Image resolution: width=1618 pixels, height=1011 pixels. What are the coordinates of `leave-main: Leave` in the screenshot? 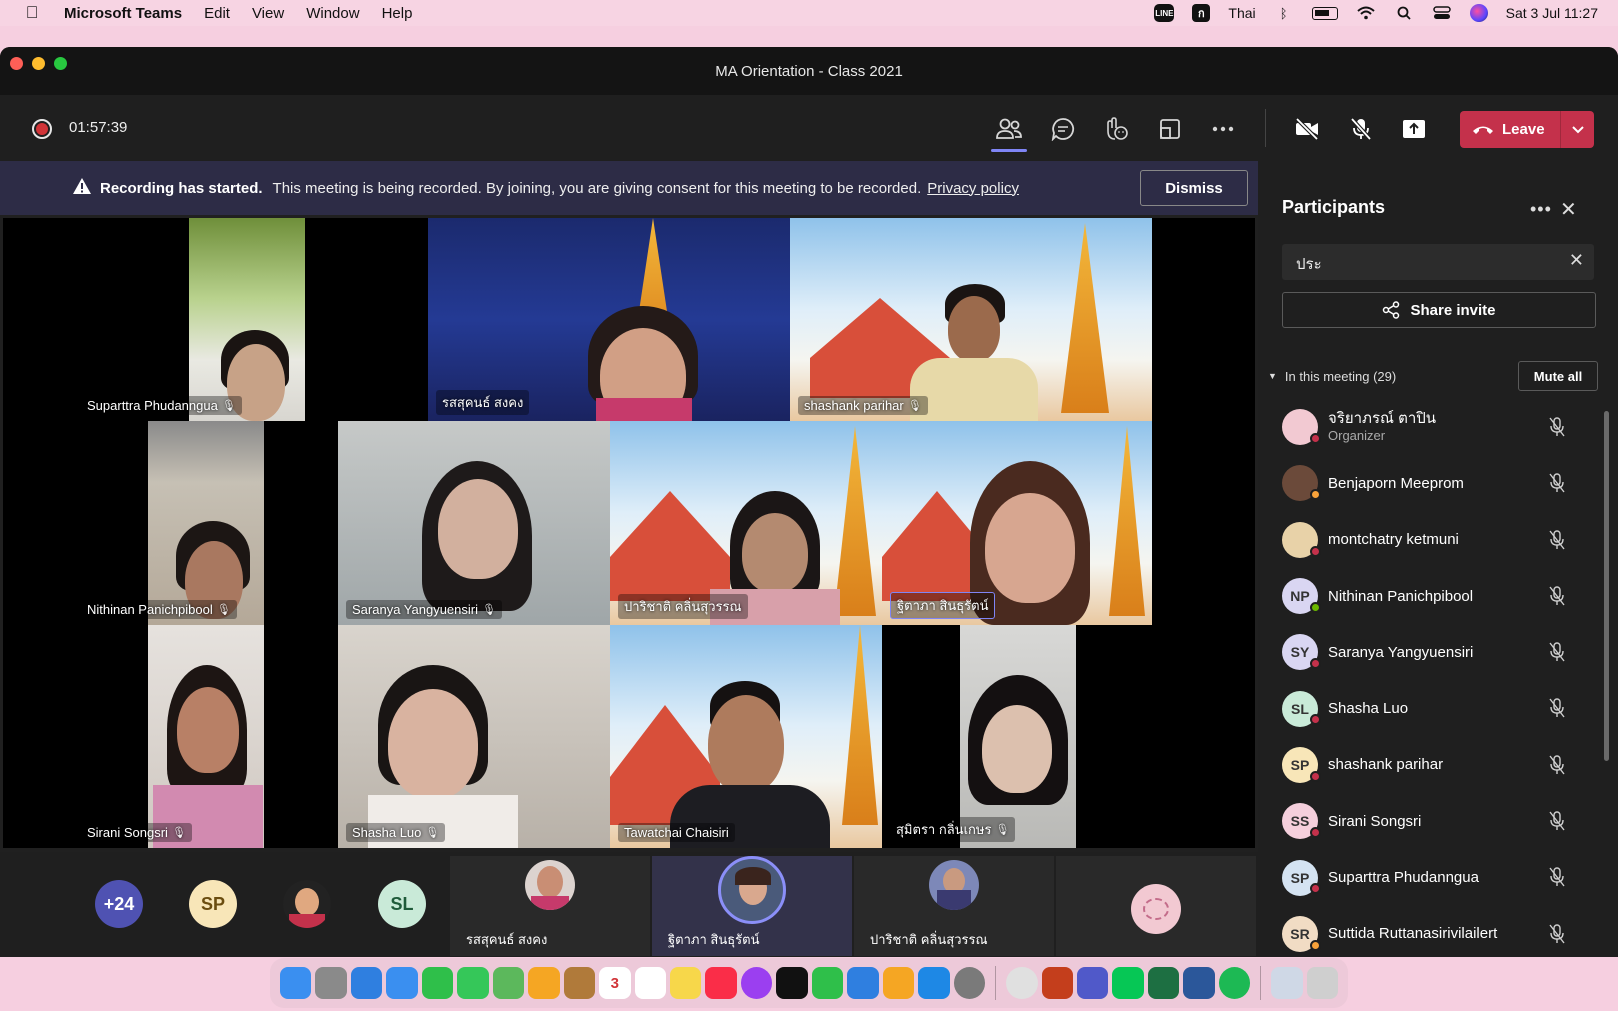 It's located at (1510, 129).